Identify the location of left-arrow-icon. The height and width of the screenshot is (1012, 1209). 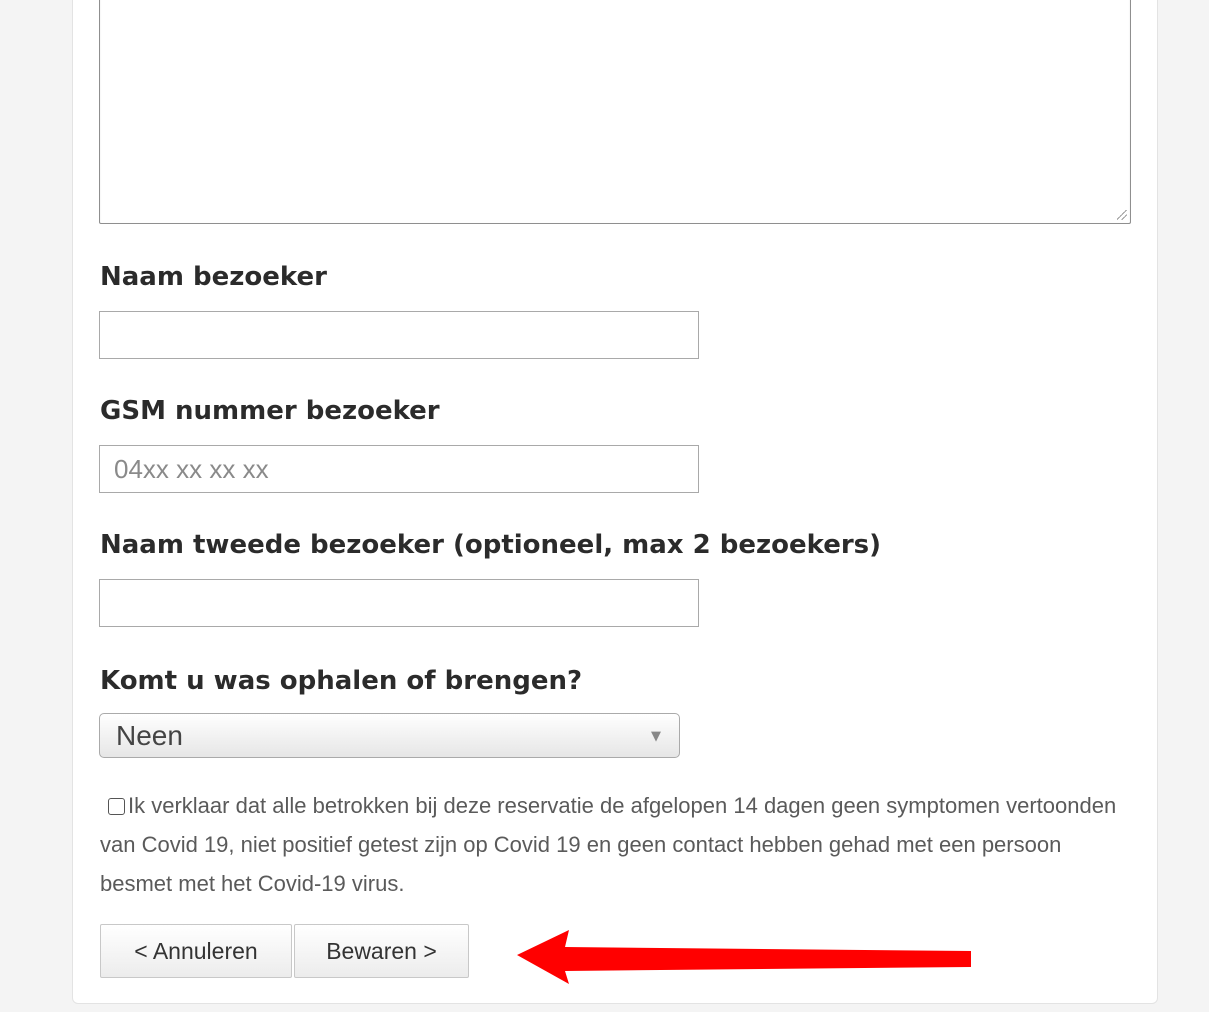
(744, 957).